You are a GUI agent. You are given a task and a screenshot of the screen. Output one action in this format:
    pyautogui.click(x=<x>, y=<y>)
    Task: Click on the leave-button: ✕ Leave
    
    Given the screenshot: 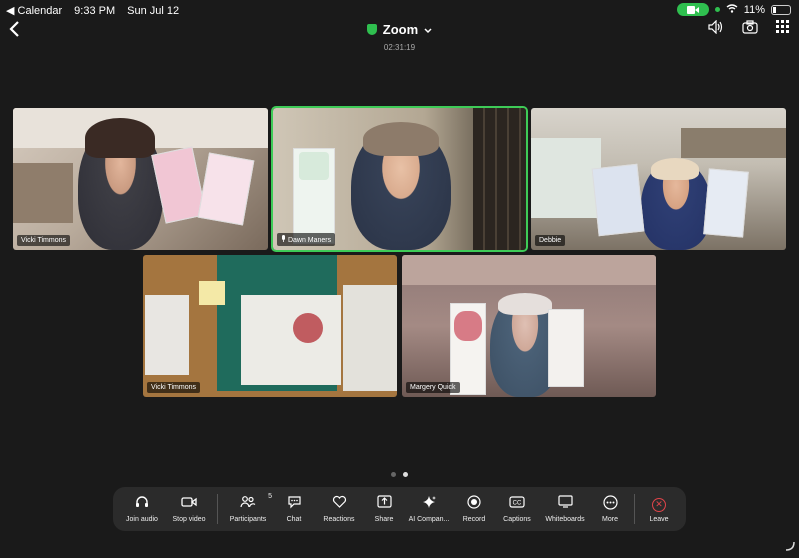 What is the action you would take?
    pyautogui.click(x=659, y=509)
    